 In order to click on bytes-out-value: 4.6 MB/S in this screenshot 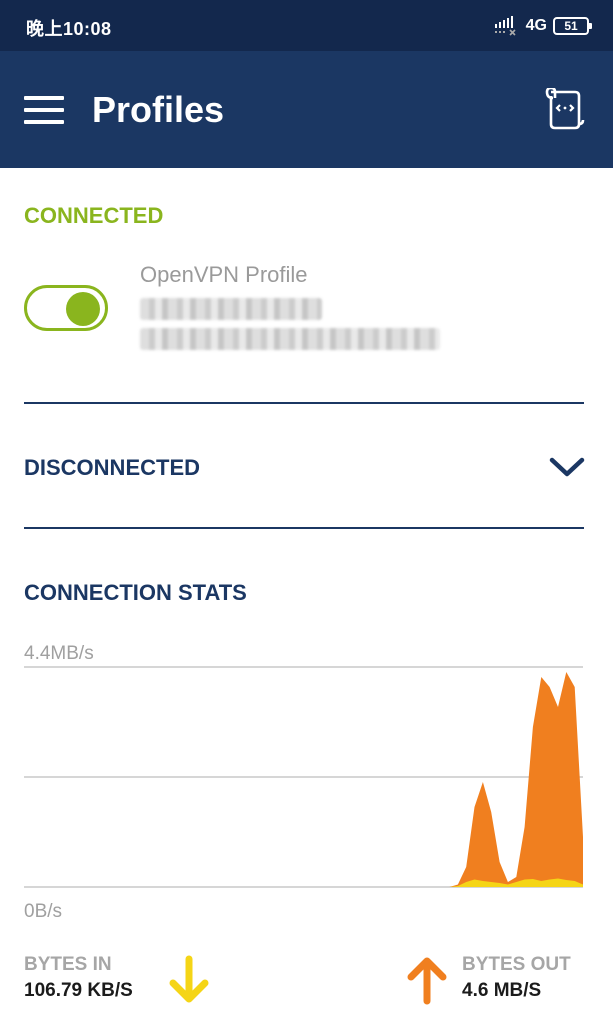, I will do `click(502, 990)`.